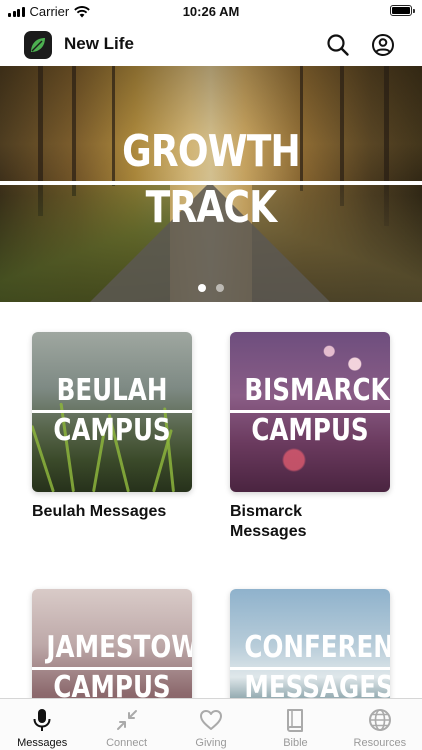  I want to click on app-title: New Life, so click(99, 43).